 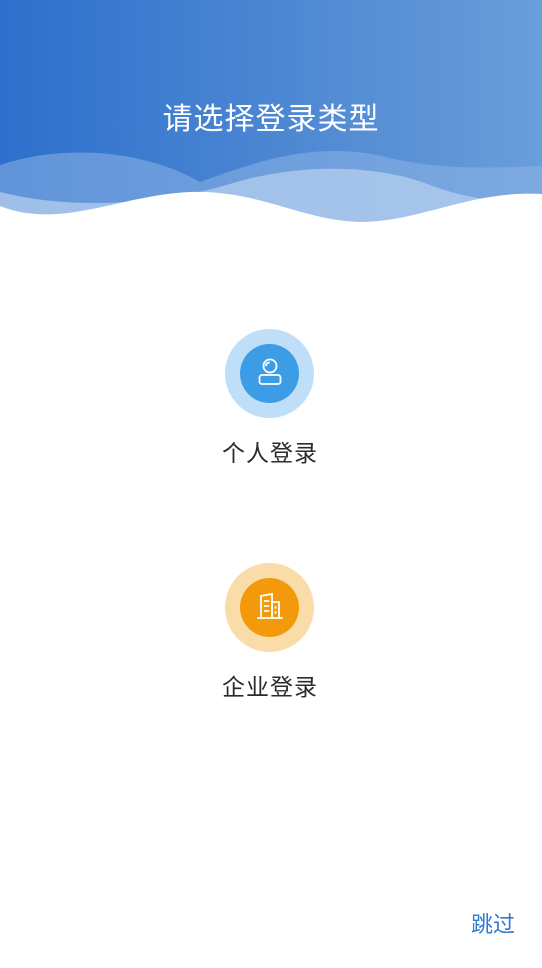 I want to click on enterprise-login-option: 企业登录, so click(x=271, y=638).